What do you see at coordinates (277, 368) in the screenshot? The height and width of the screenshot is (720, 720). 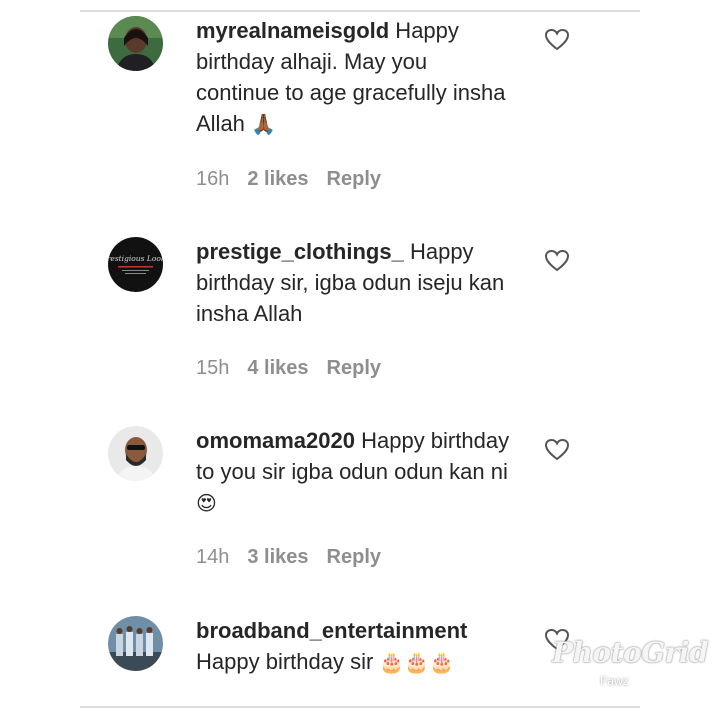 I see `likes-count: 4 likes` at bounding box center [277, 368].